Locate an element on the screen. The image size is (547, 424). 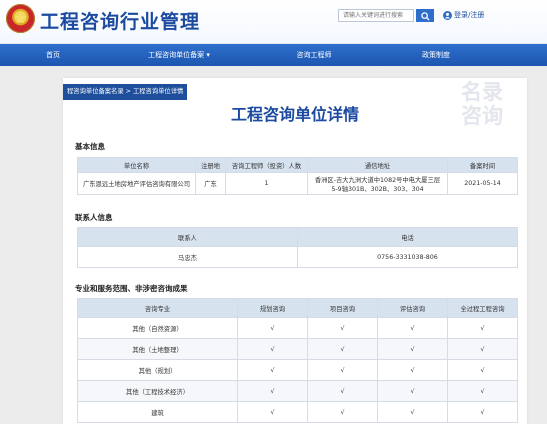
contact-phone: 0756-3331038-806 is located at coordinates (407, 257).